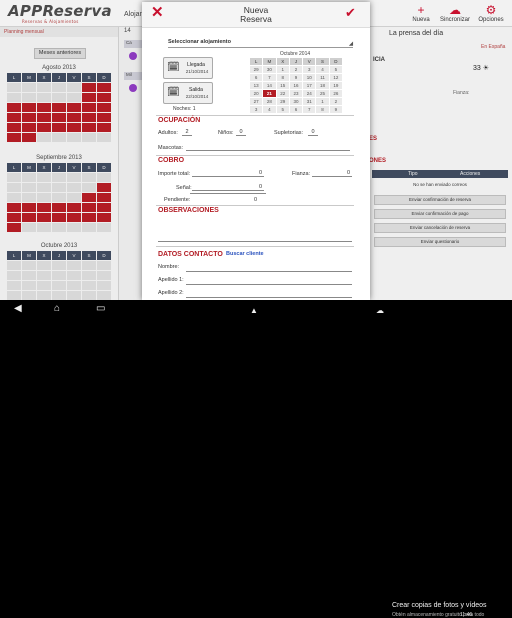 The image size is (512, 618). Describe the element at coordinates (228, 187) in the screenshot. I see `down-payment-input: 0` at that location.